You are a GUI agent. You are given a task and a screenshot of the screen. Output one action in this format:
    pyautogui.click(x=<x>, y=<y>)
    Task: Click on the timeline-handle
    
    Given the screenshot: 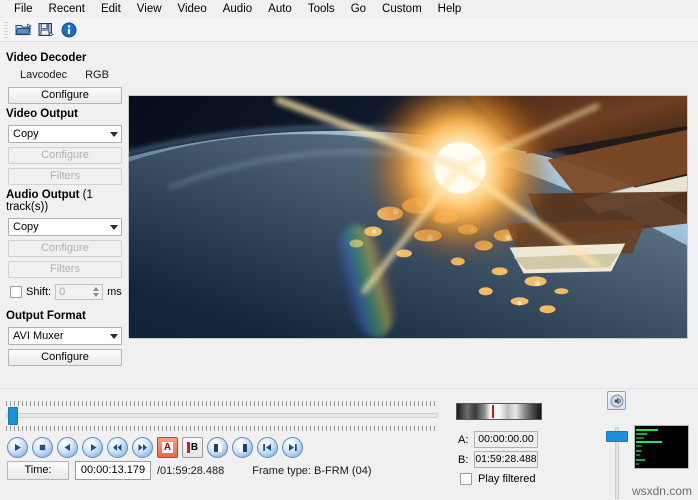 What is the action you would take?
    pyautogui.click(x=13, y=416)
    